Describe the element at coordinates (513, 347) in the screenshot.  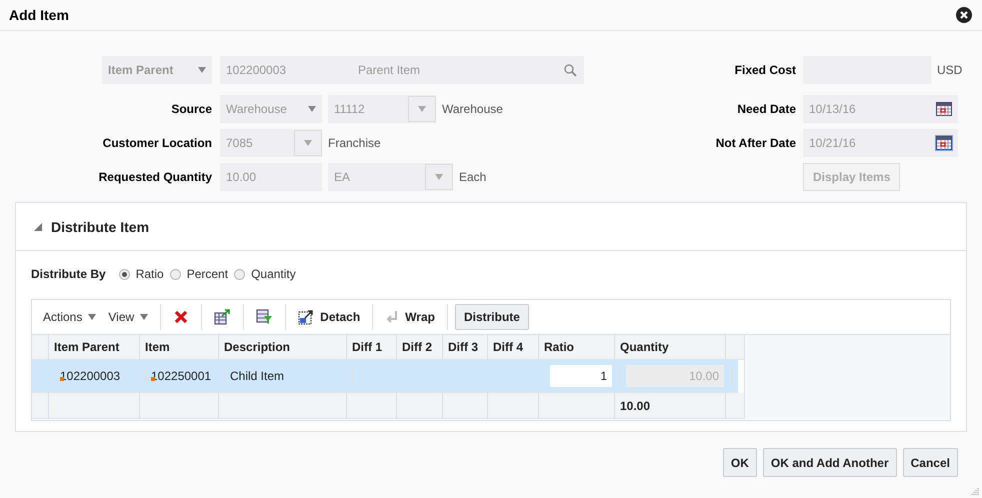
I see `column-header: Diff 4` at that location.